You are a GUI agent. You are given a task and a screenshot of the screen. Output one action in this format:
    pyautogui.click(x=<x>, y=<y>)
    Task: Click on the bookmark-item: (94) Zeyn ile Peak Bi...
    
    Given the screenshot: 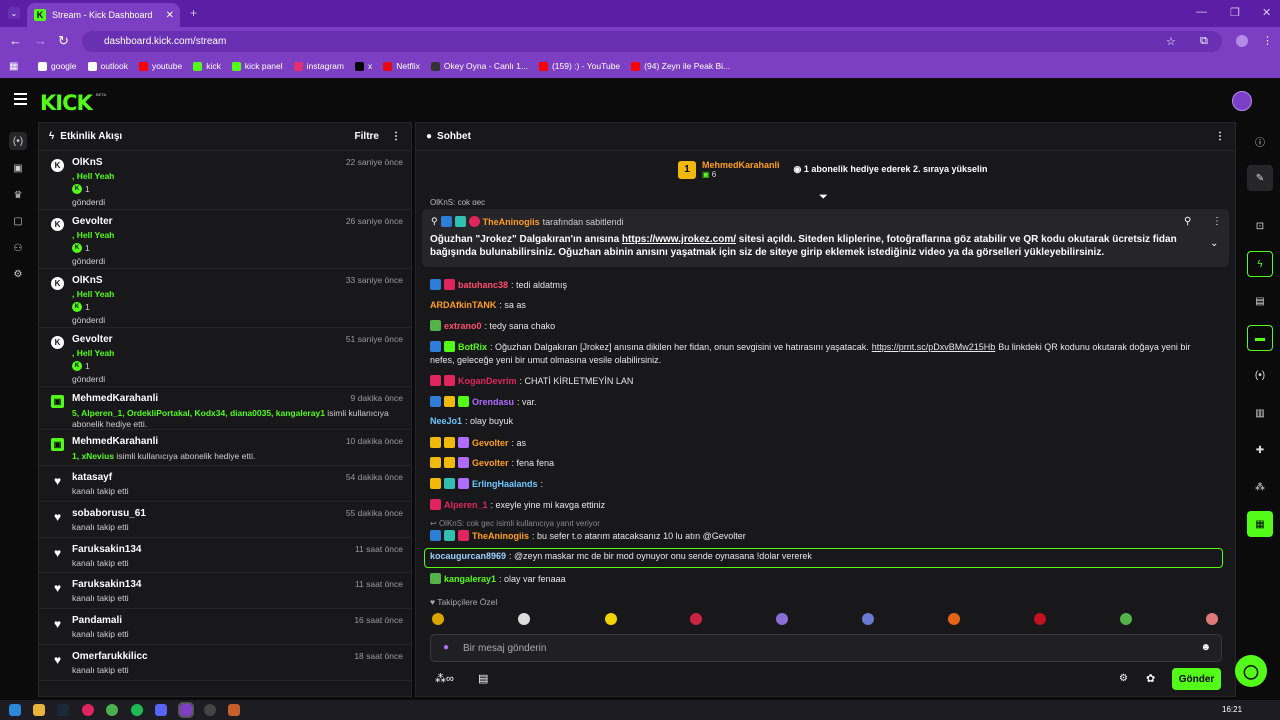 What is the action you would take?
    pyautogui.click(x=680, y=66)
    